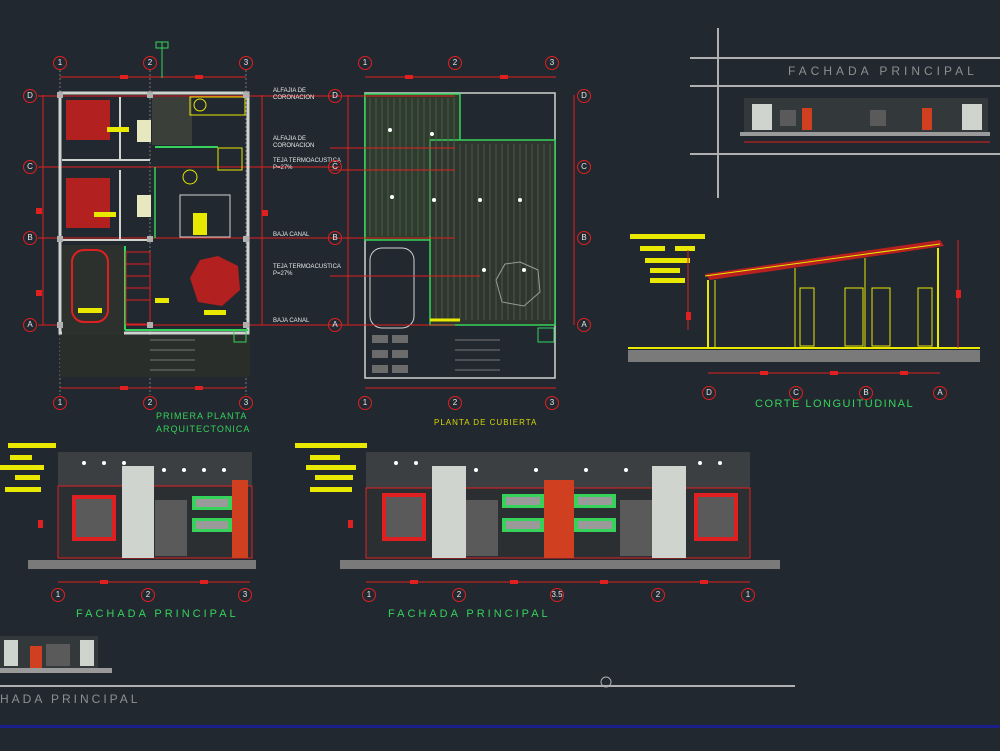 This screenshot has height=751, width=1000. Describe the element at coordinates (845, 113) in the screenshot. I see `facade-top-right` at that location.